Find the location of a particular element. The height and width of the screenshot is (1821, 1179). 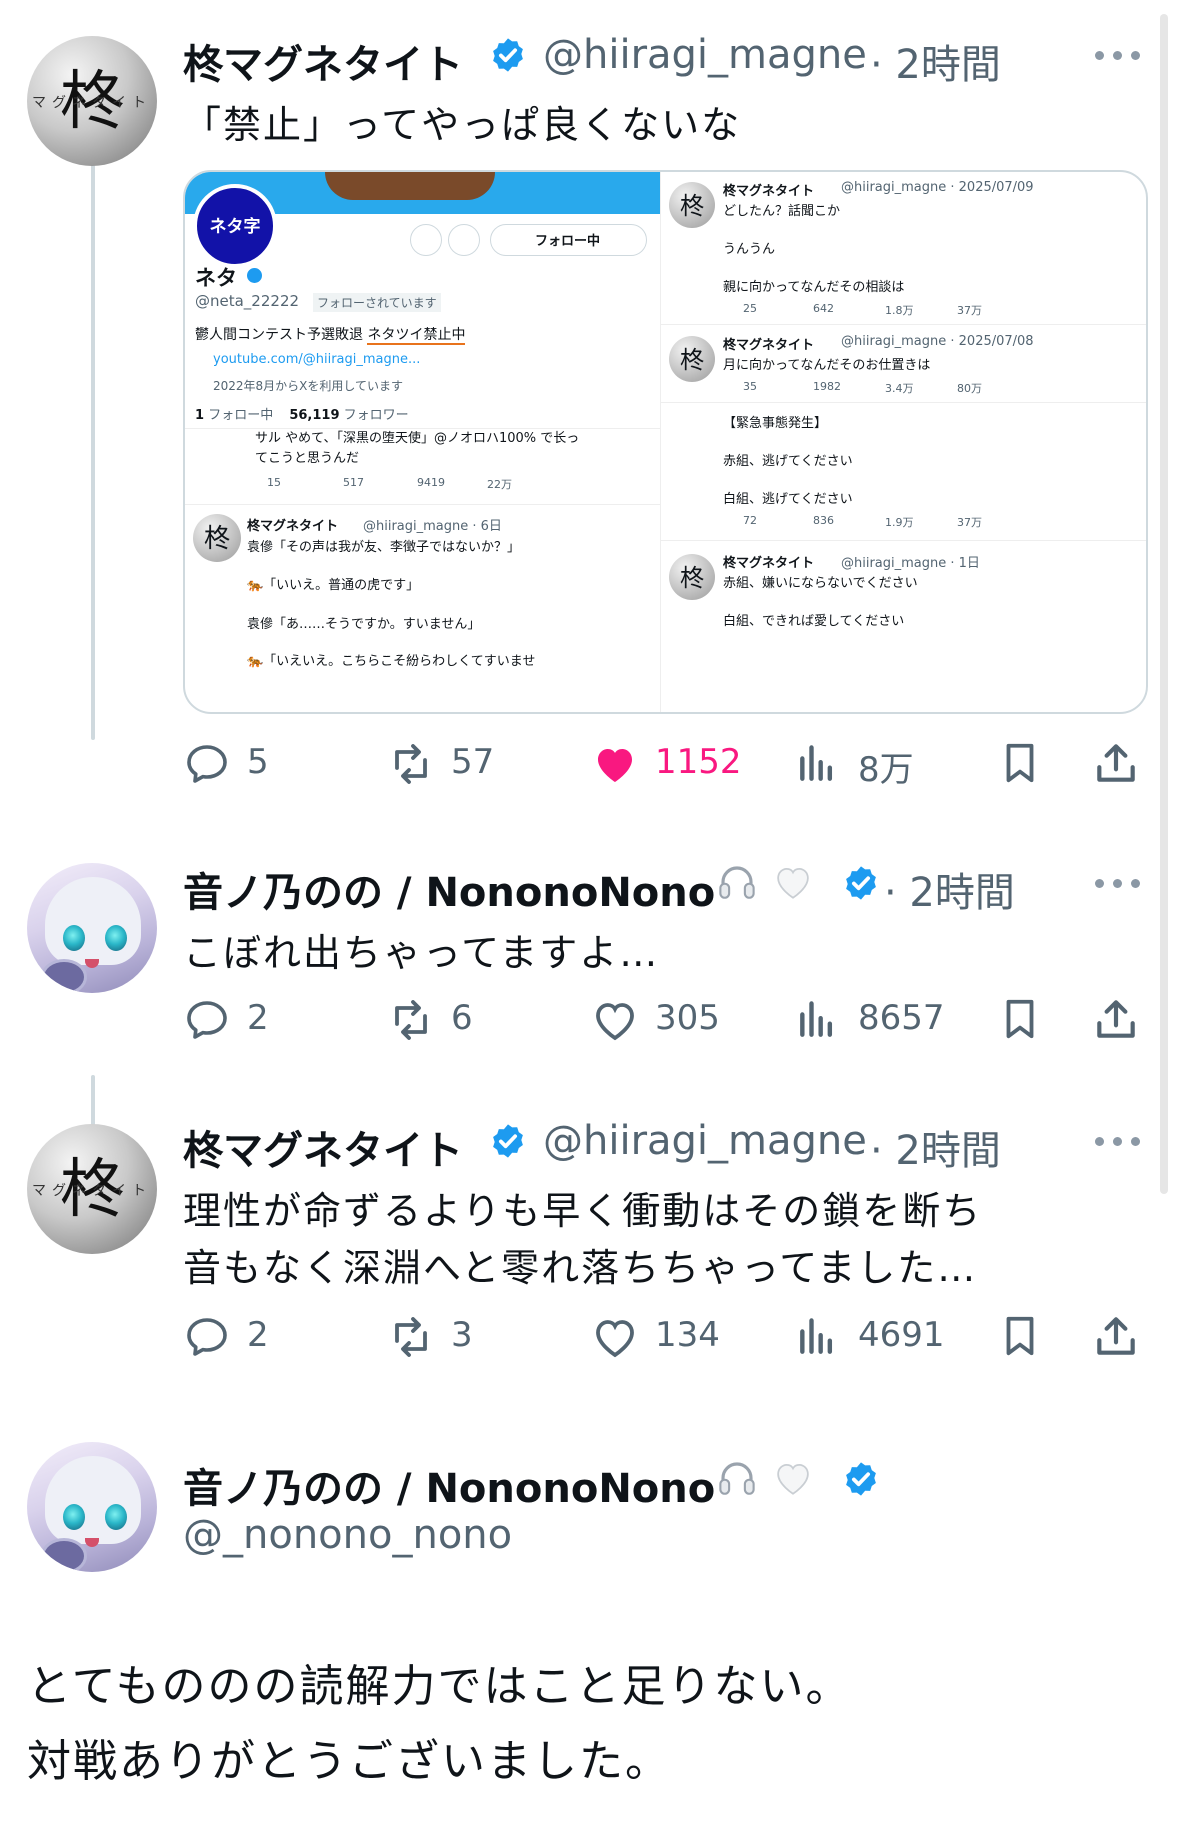

embedded-post-line: 赤組、嫌いにならないでください is located at coordinates (820, 583).